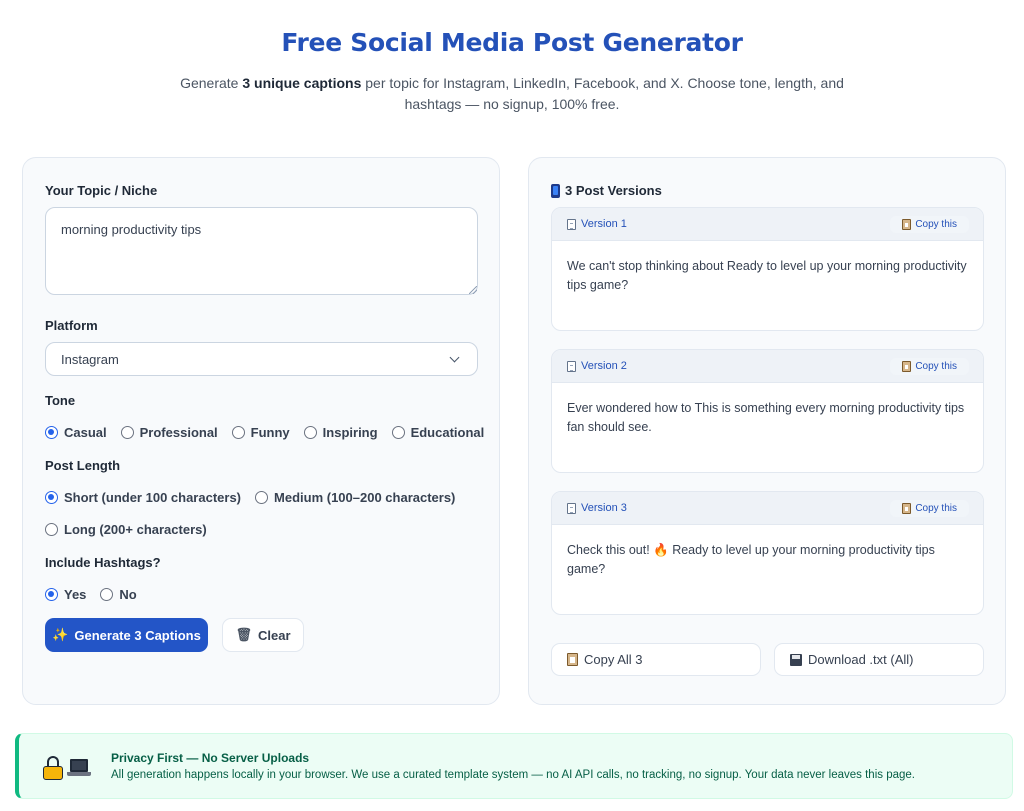 This screenshot has width=1024, height=811. Describe the element at coordinates (447, 432) in the screenshot. I see `tone-option-label: Educational` at that location.